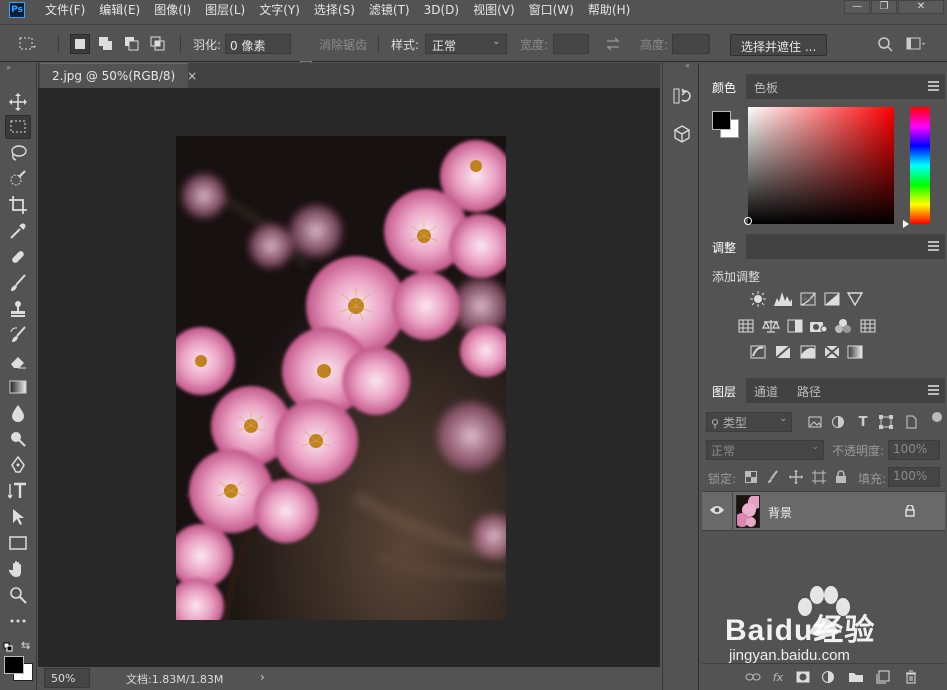 The width and height of the screenshot is (947, 690). What do you see at coordinates (823, 511) in the screenshot?
I see `layer-row: 背景` at bounding box center [823, 511].